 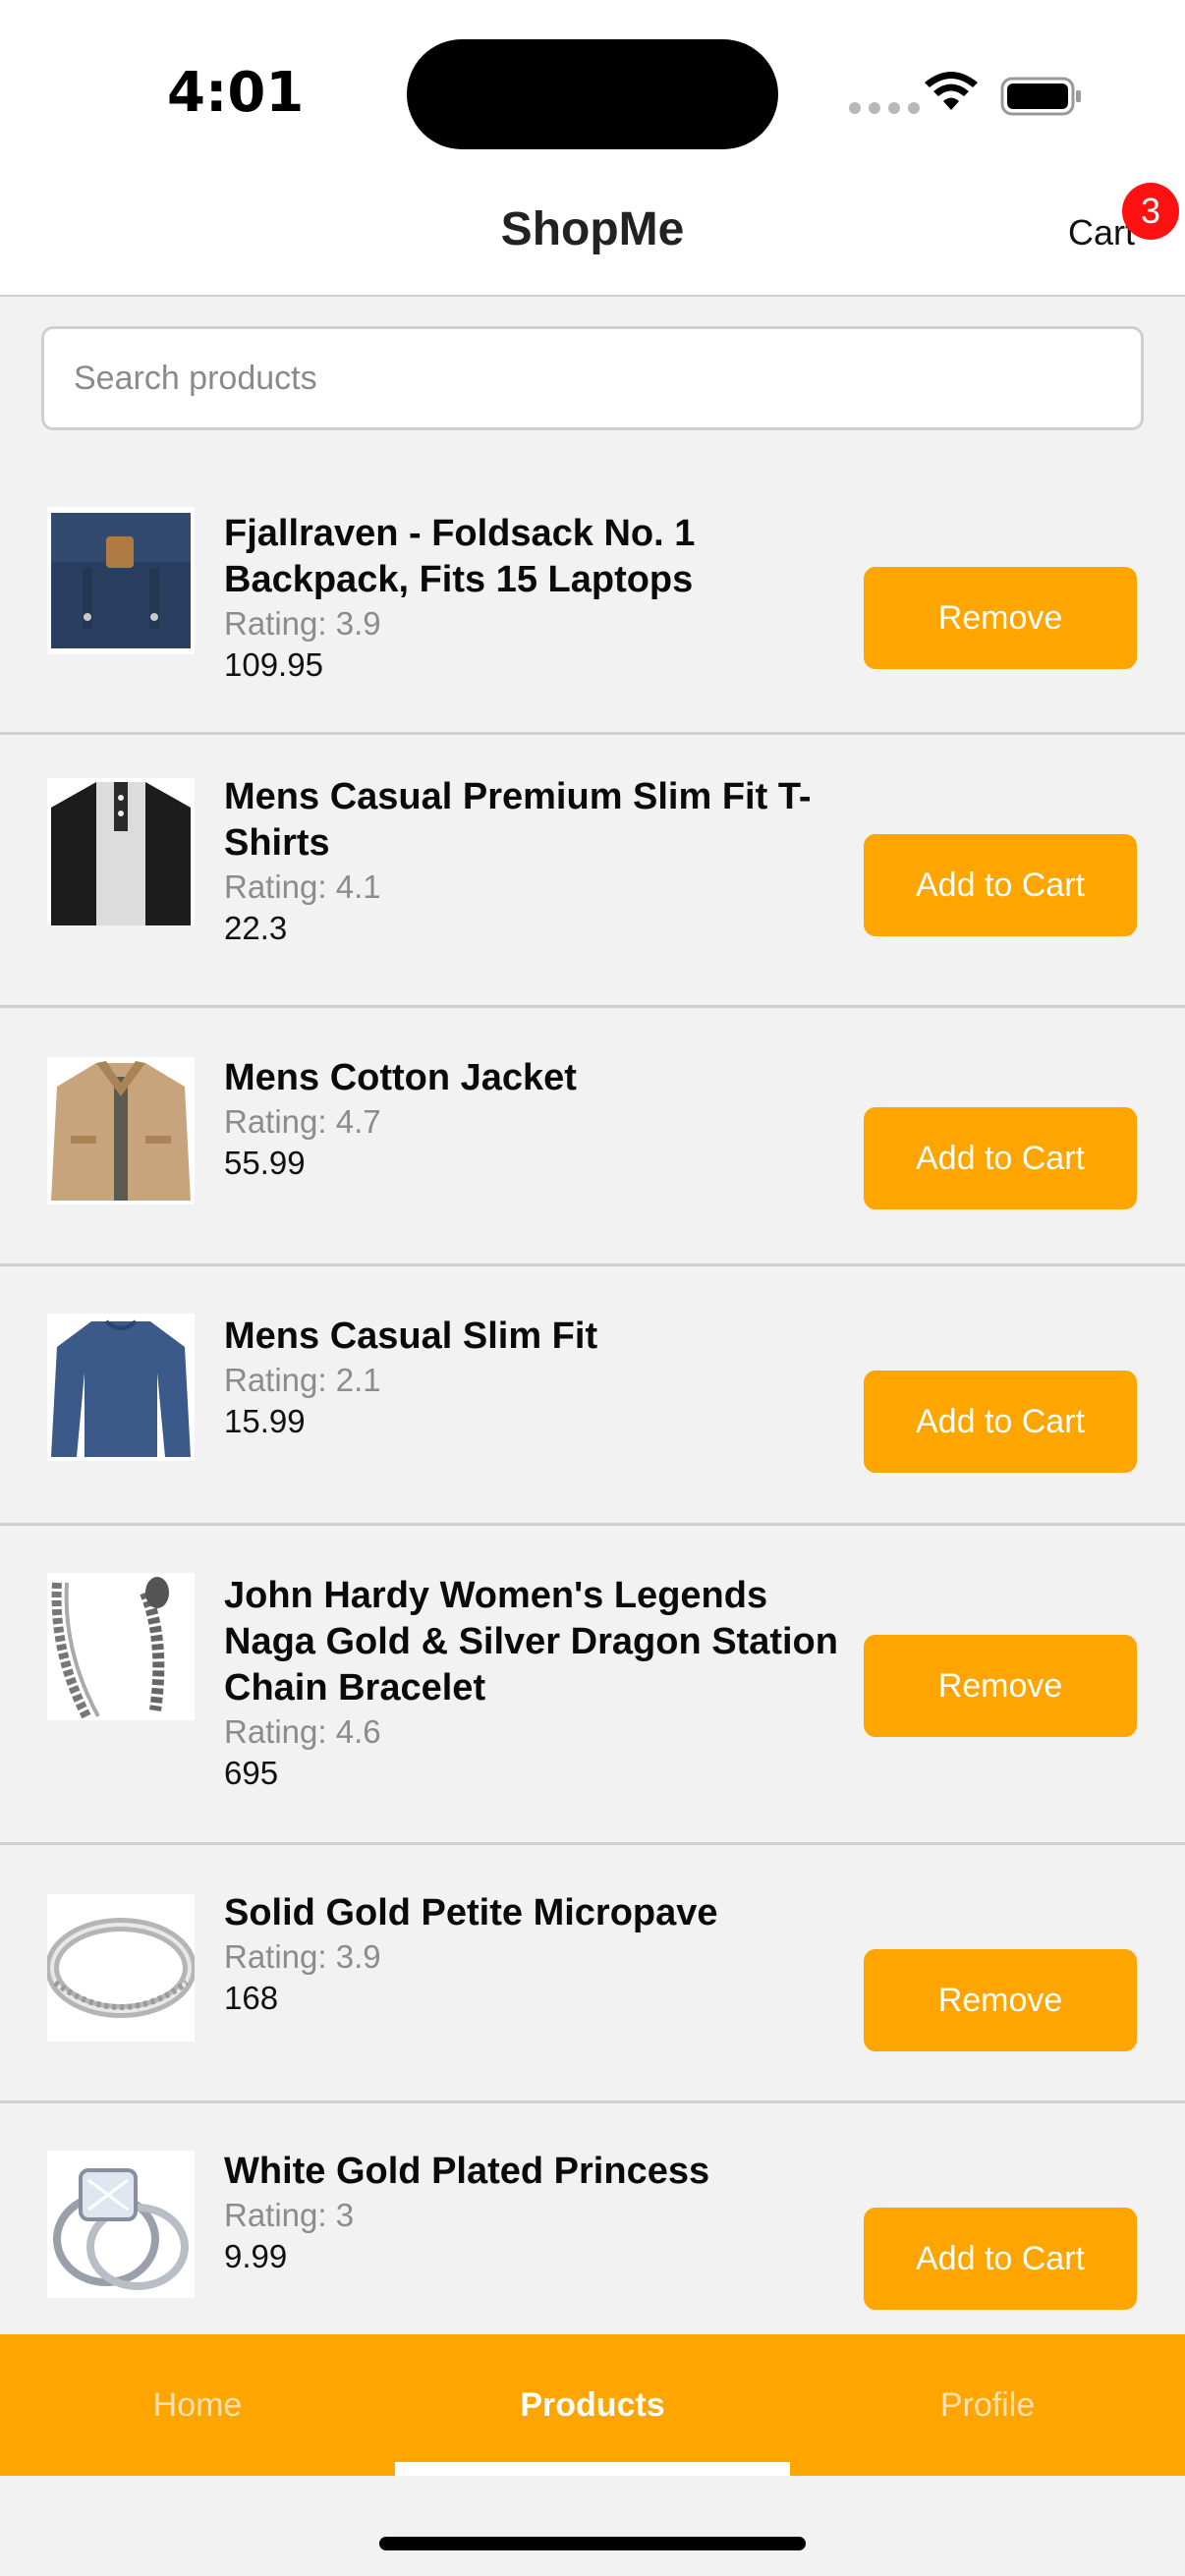 What do you see at coordinates (471, 1912) in the screenshot?
I see `product-title: Solid Gold Petite Micropave` at bounding box center [471, 1912].